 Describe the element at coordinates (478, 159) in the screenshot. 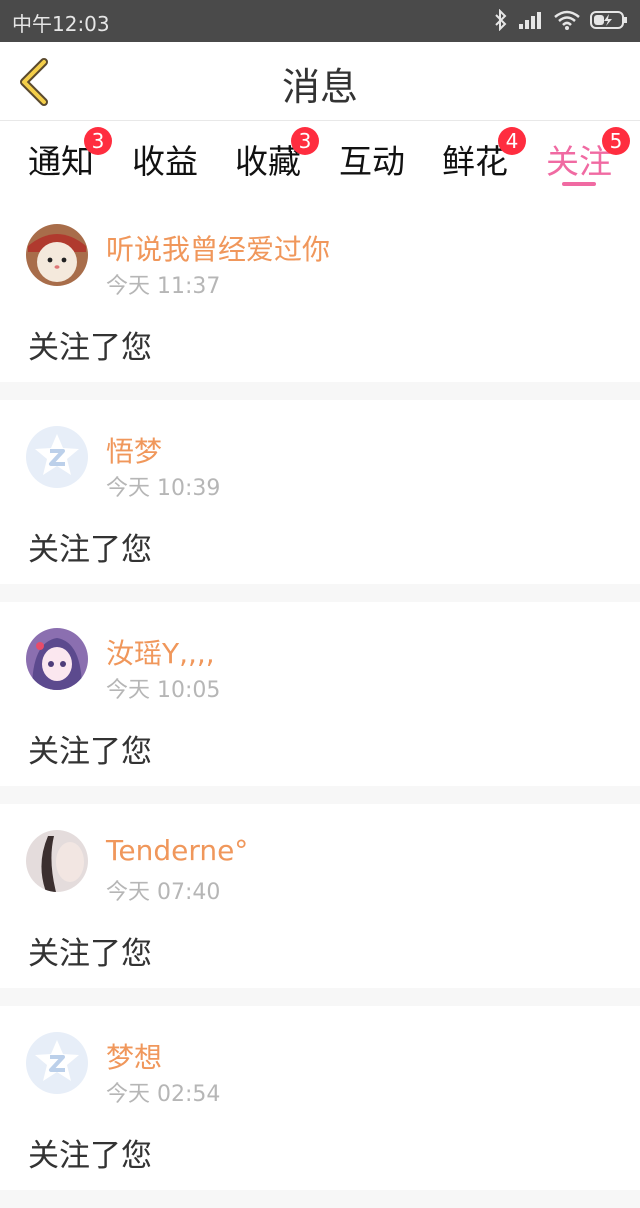

I see `tab-flowers: 鲜花 4` at that location.